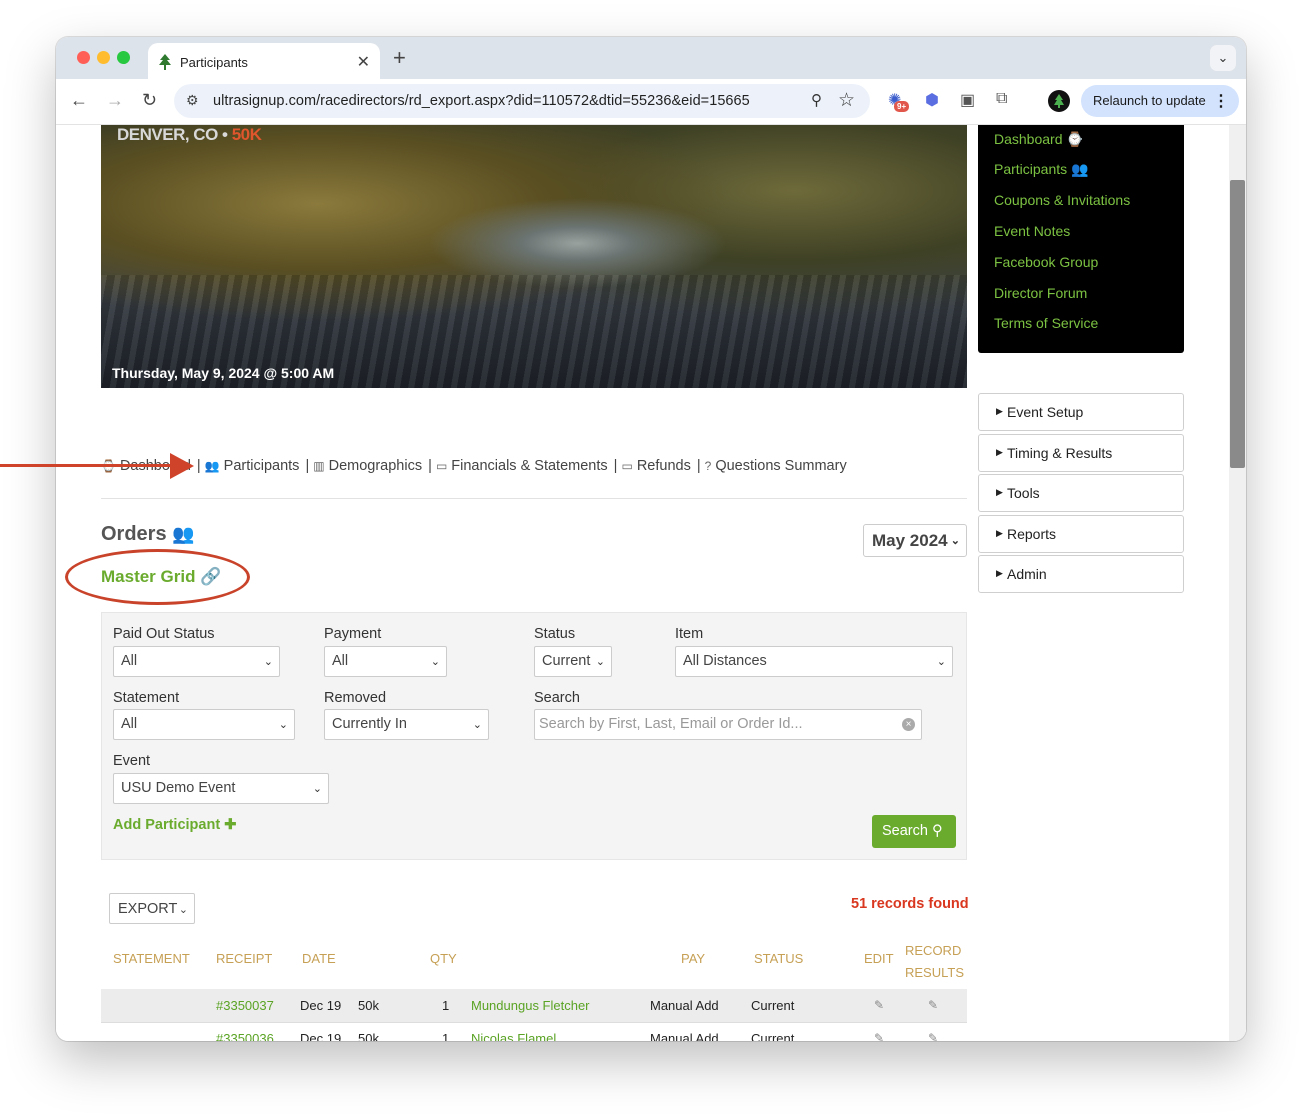 The width and height of the screenshot is (1302, 1115). What do you see at coordinates (103, 57) in the screenshot?
I see `minimize-window-button` at bounding box center [103, 57].